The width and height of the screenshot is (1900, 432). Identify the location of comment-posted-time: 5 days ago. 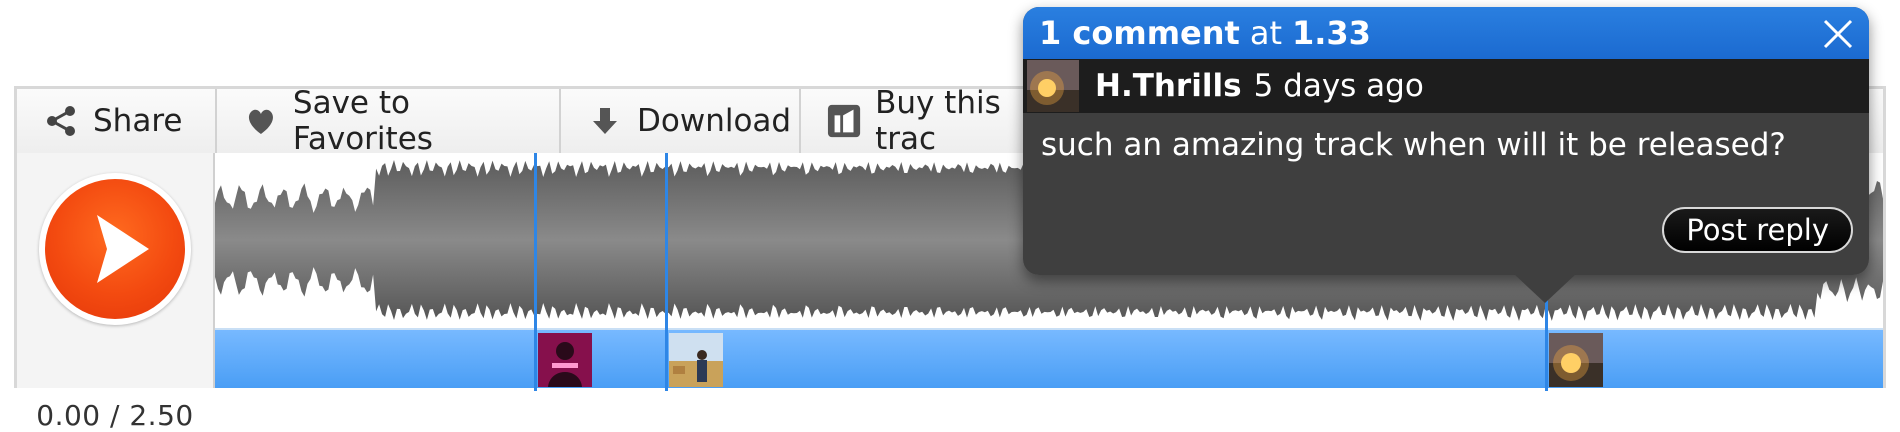
(1338, 86).